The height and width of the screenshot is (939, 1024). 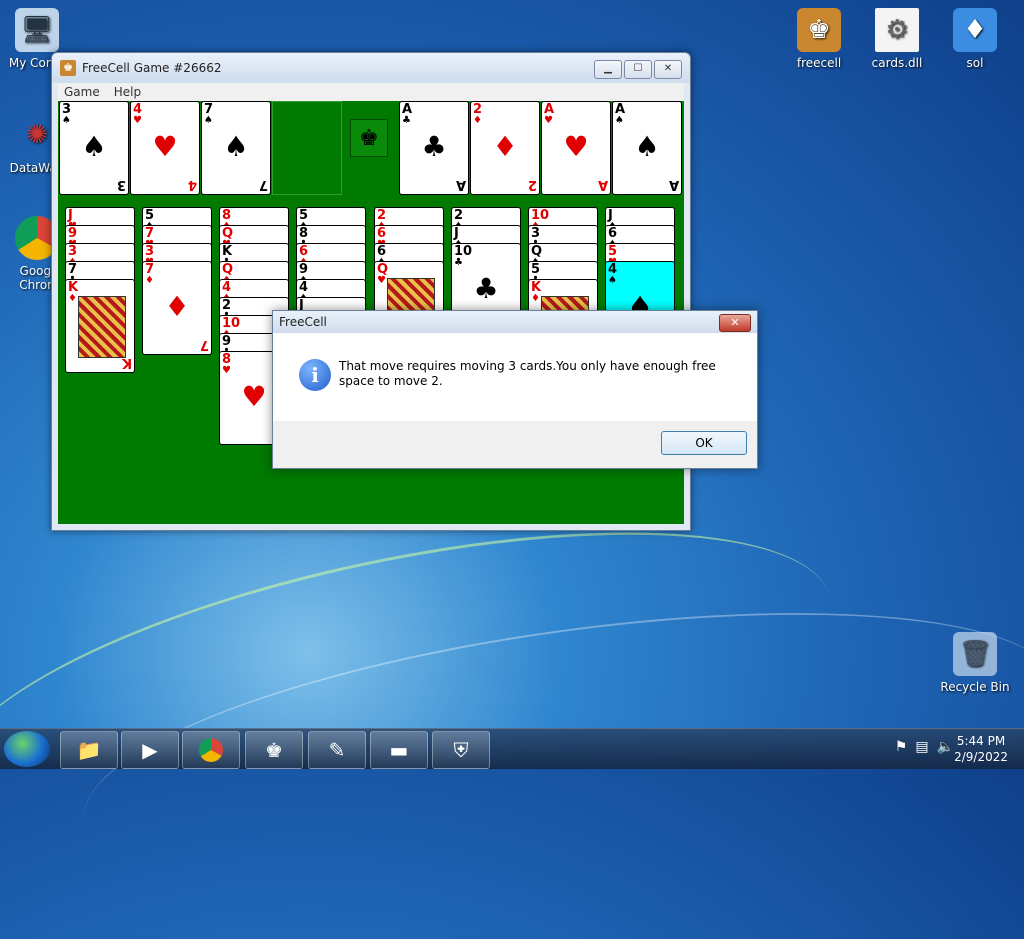 I want to click on menu-bar: Game Help, so click(x=371, y=92).